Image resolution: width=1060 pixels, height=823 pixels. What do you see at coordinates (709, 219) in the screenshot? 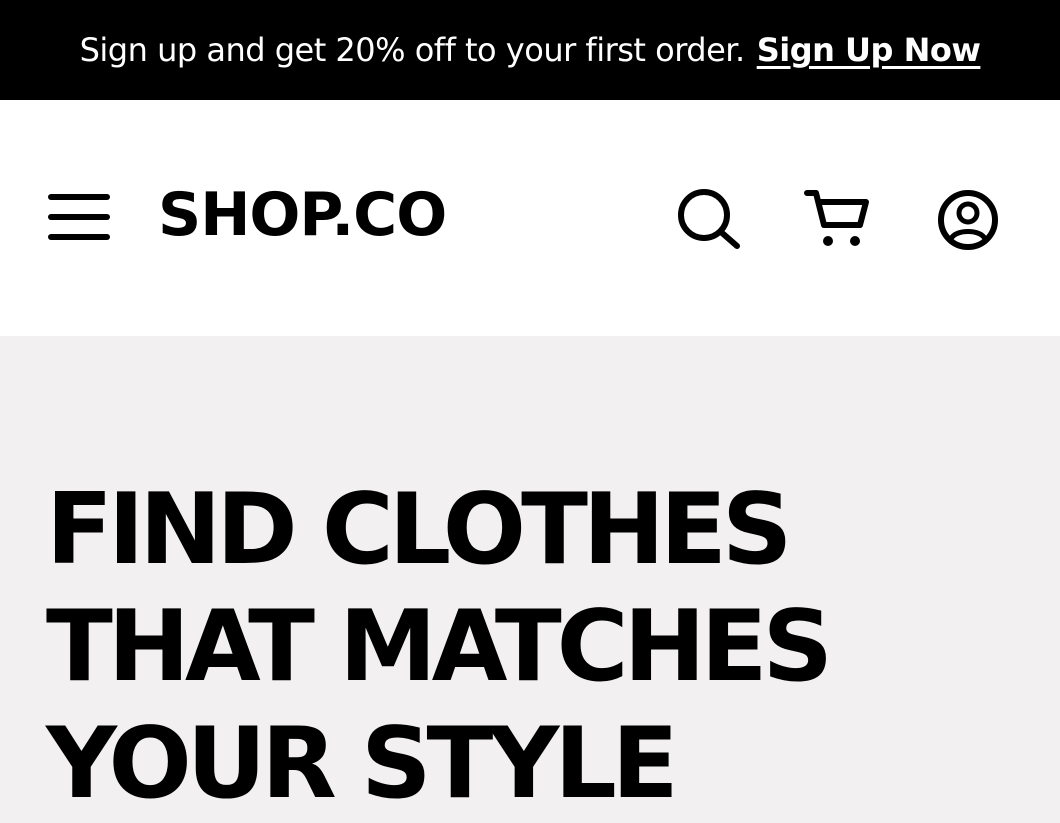
I see `search-icon` at bounding box center [709, 219].